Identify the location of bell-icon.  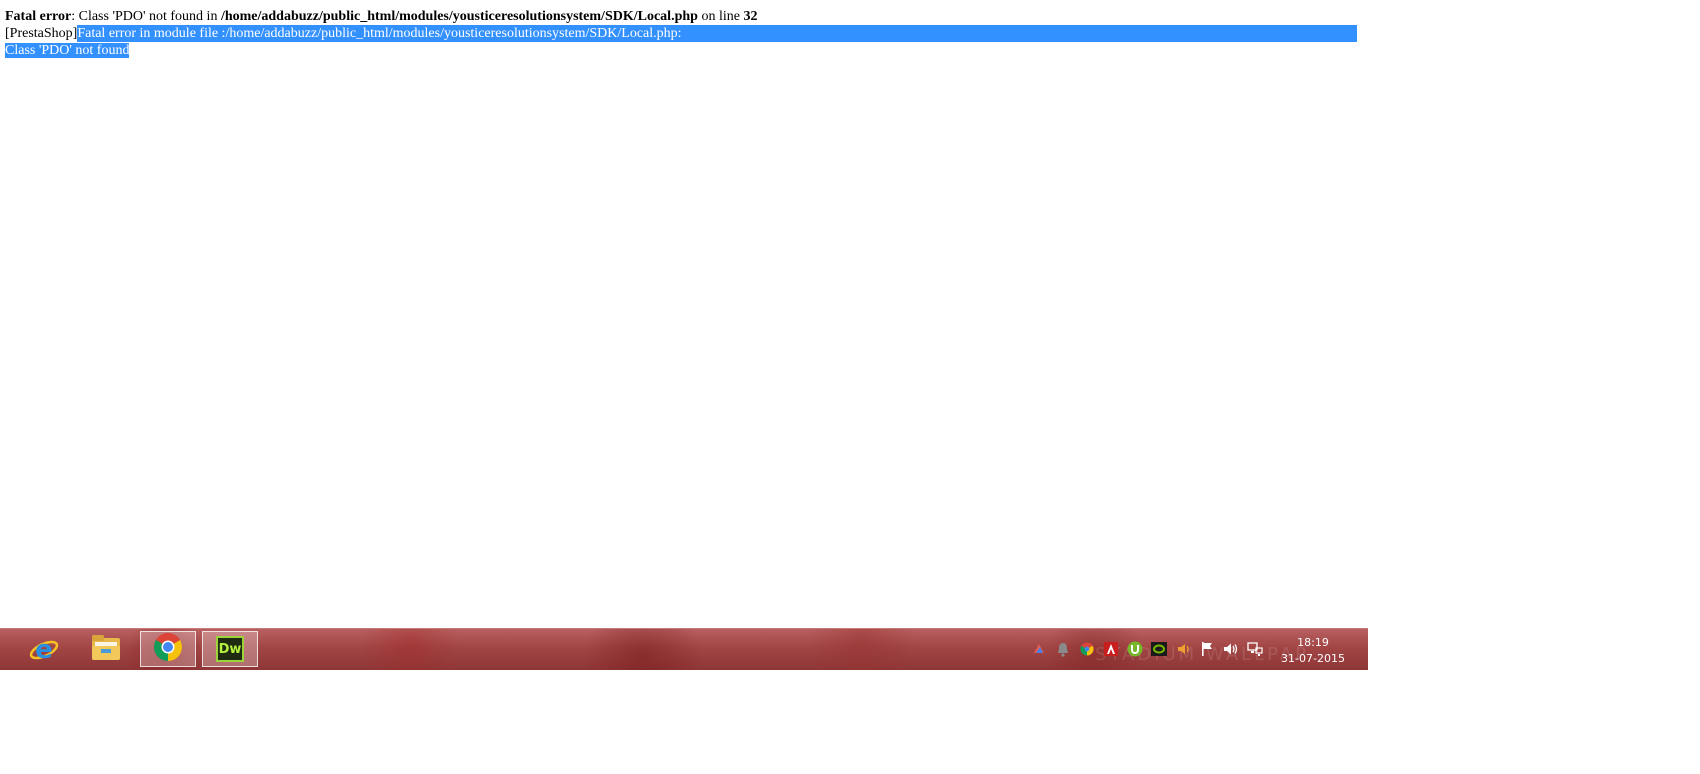
(1063, 649).